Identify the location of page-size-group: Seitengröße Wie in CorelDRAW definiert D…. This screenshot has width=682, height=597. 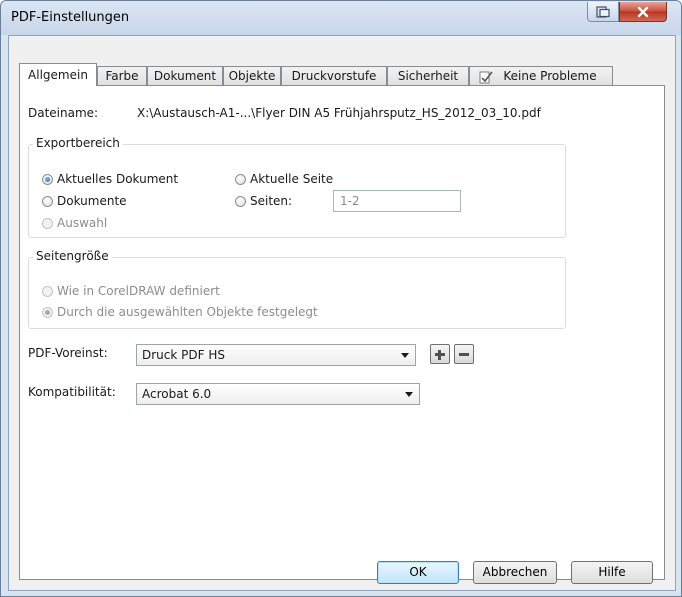
(297, 289).